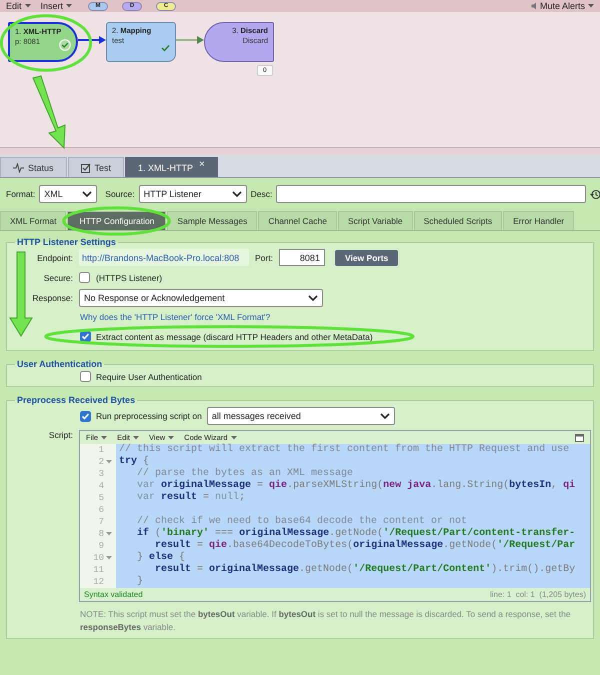  Describe the element at coordinates (129, 277) in the screenshot. I see `checkbox-label: (HTTPS Listener)` at that location.